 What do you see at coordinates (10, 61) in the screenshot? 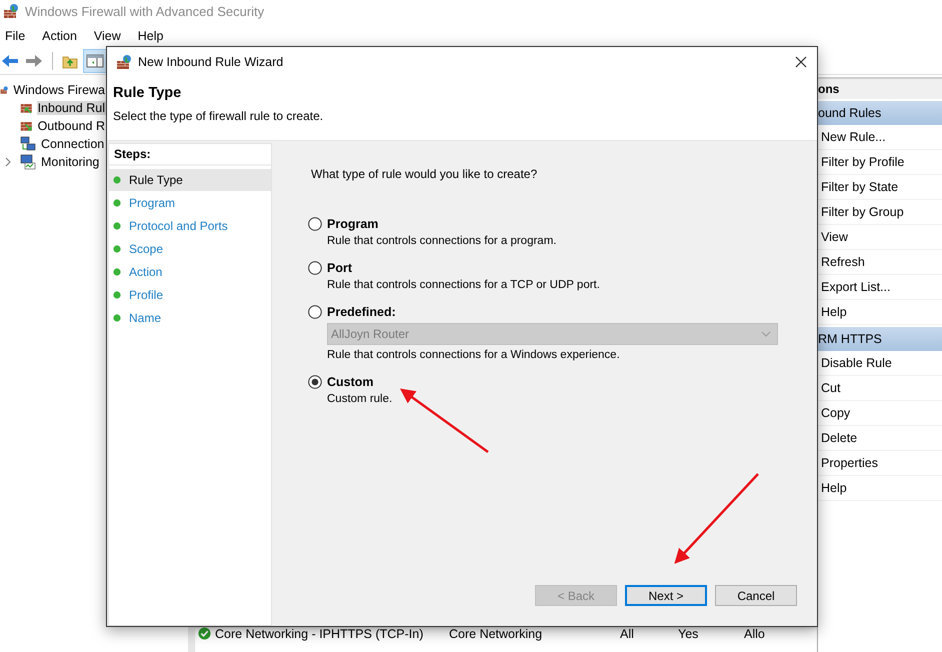
I see `back-arrow-icon` at bounding box center [10, 61].